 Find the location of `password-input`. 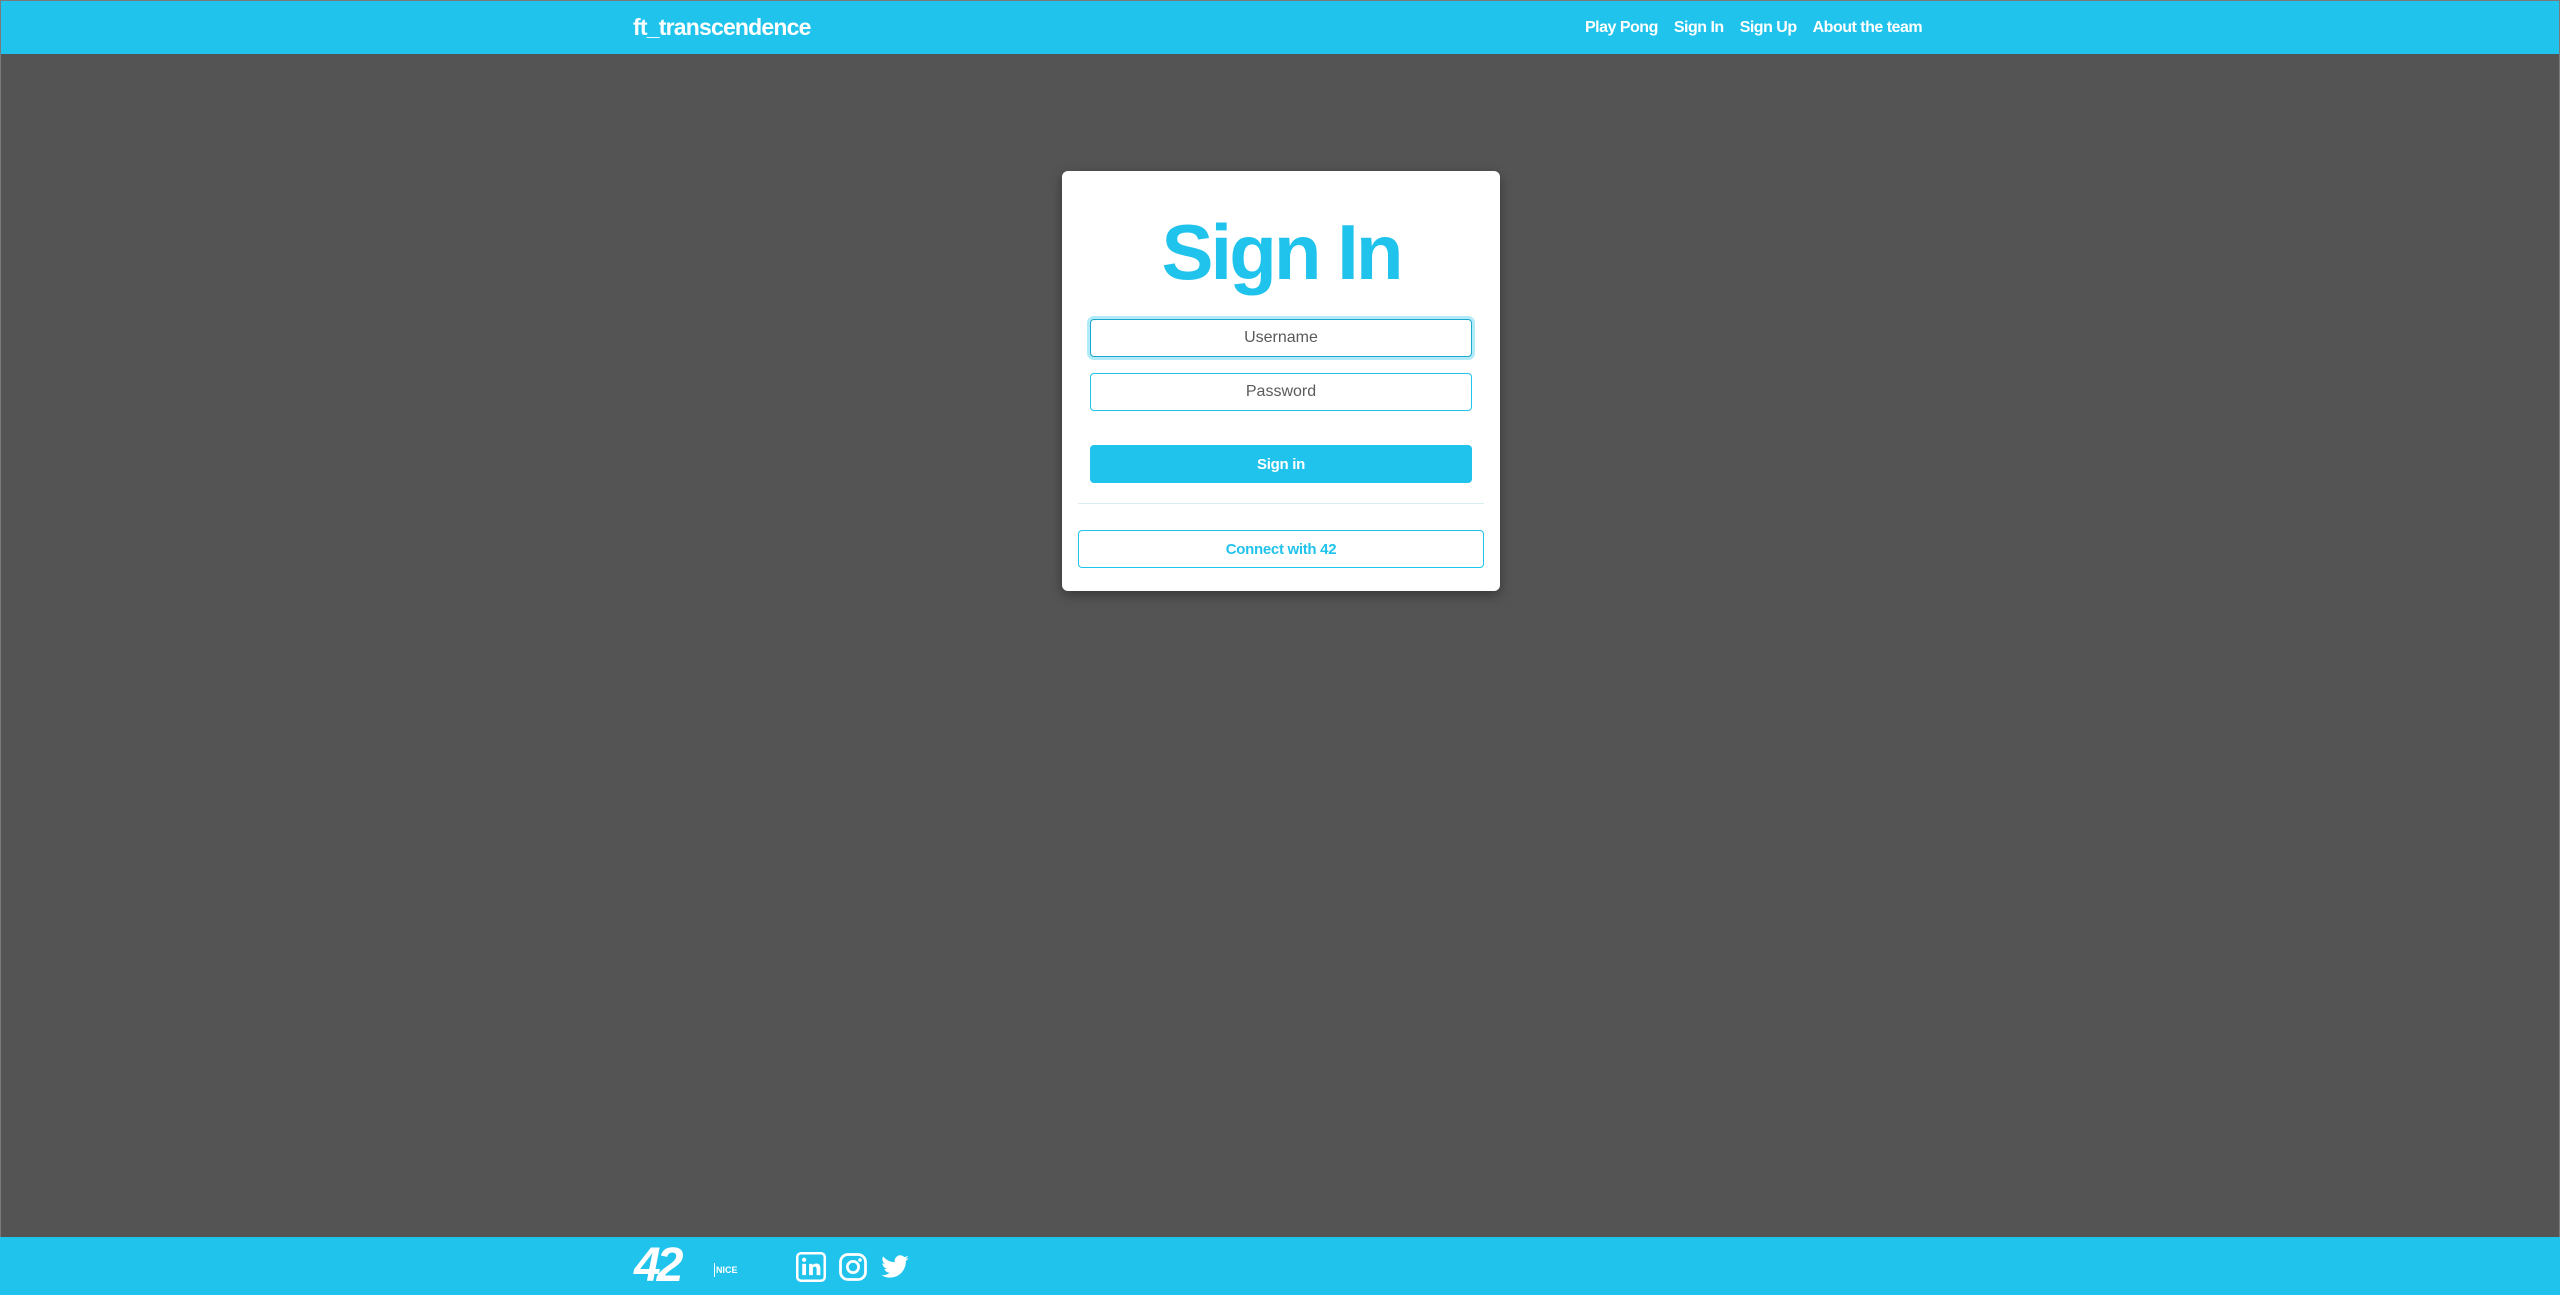

password-input is located at coordinates (1281, 392).